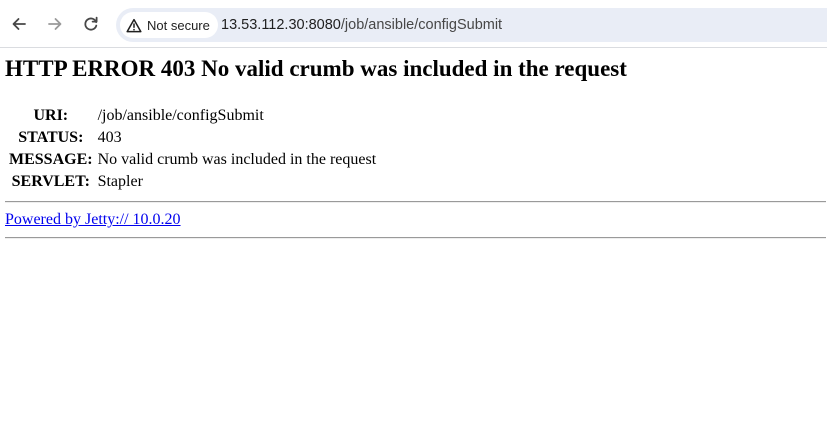 The image size is (827, 437). I want to click on warning-triangle-icon, so click(134, 25).